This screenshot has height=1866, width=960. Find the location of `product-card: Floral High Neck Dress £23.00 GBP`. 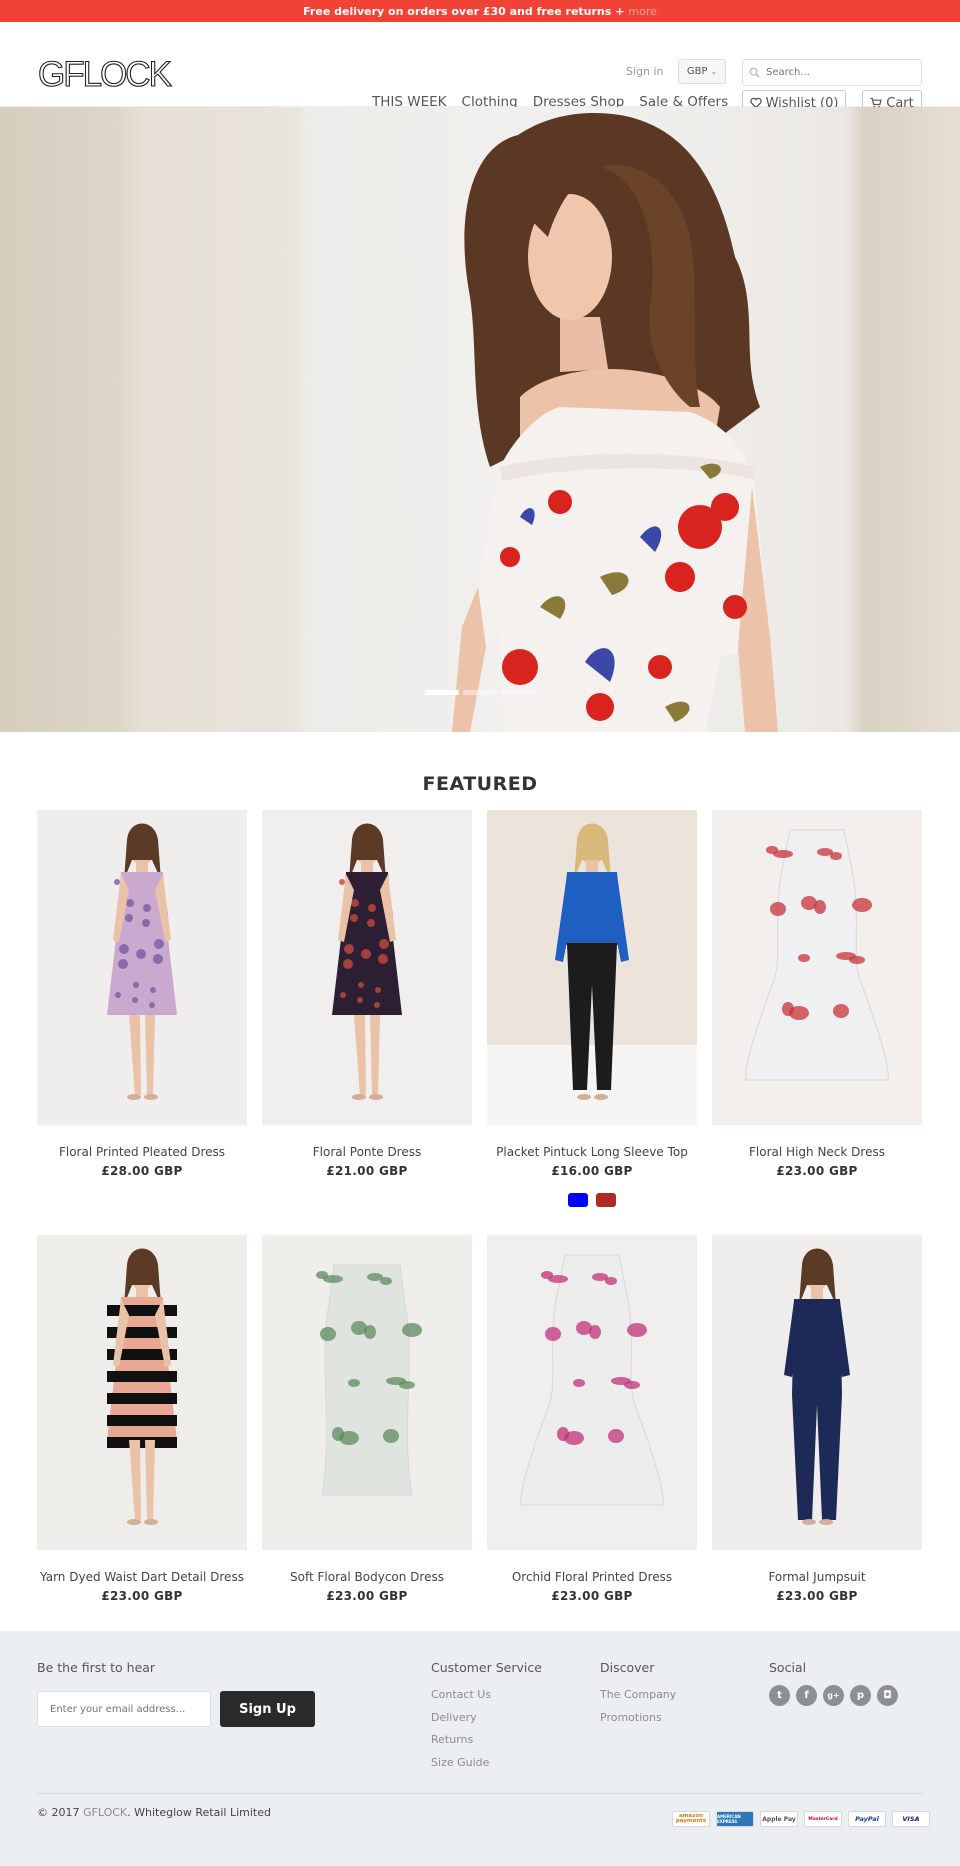

product-card: Floral High Neck Dress £23.00 GBP is located at coordinates (817, 1008).